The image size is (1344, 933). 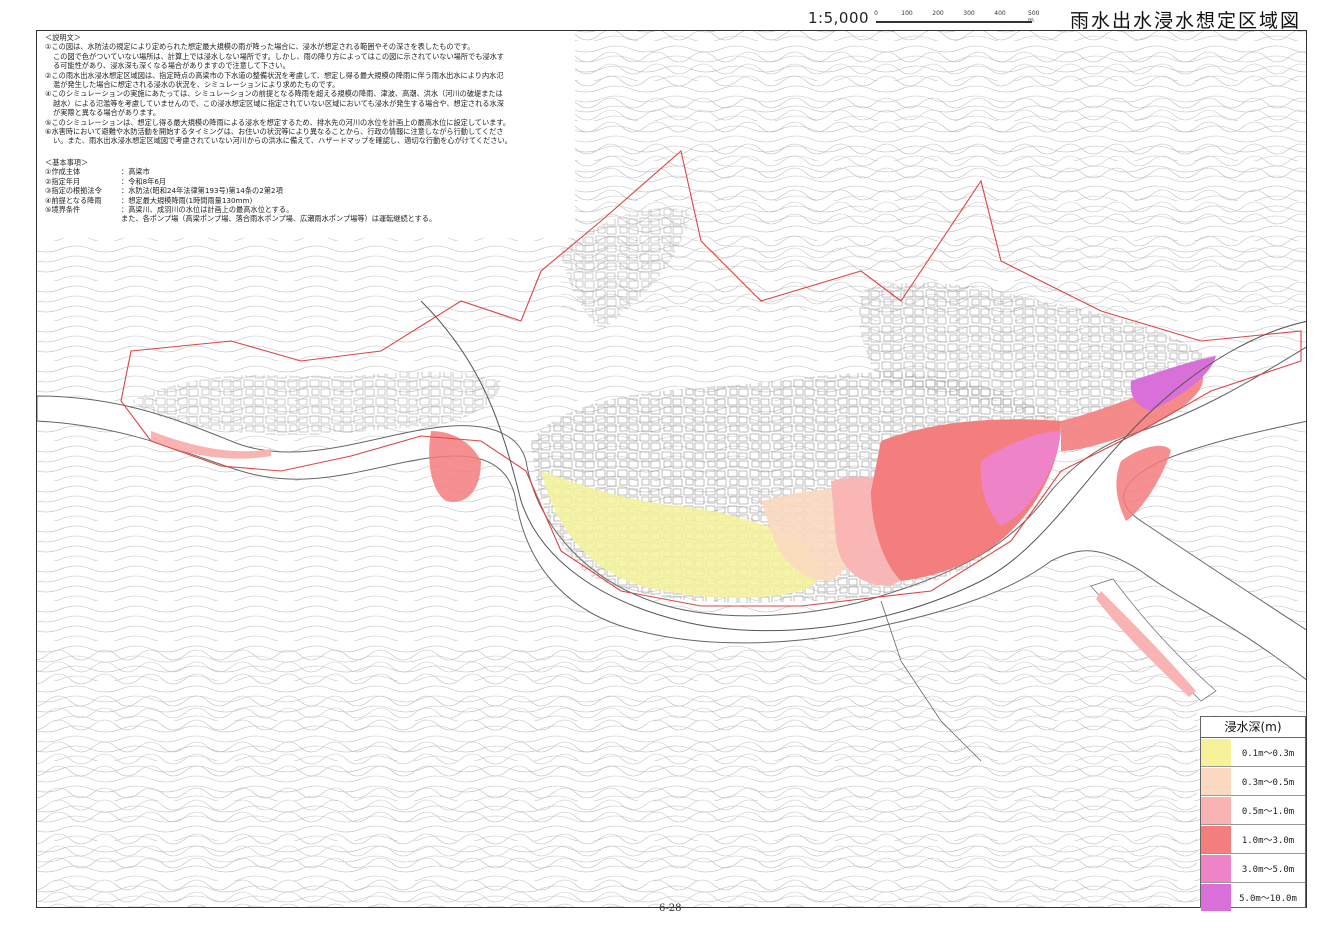 What do you see at coordinates (1268, 753) in the screenshot?
I see `legend-label: 0.1m〜0.3m` at bounding box center [1268, 753].